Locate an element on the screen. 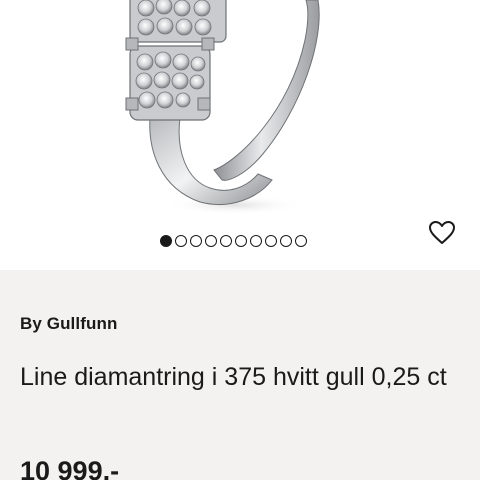 This screenshot has width=480, height=480. wishlist-button is located at coordinates (442, 233).